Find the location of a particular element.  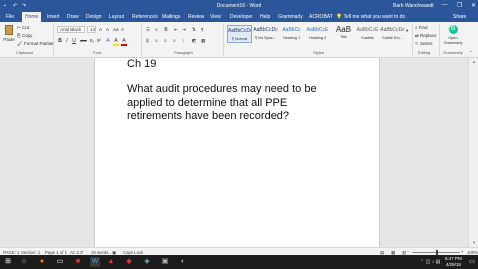

bullets-icon: ☰ is located at coordinates (148, 30).